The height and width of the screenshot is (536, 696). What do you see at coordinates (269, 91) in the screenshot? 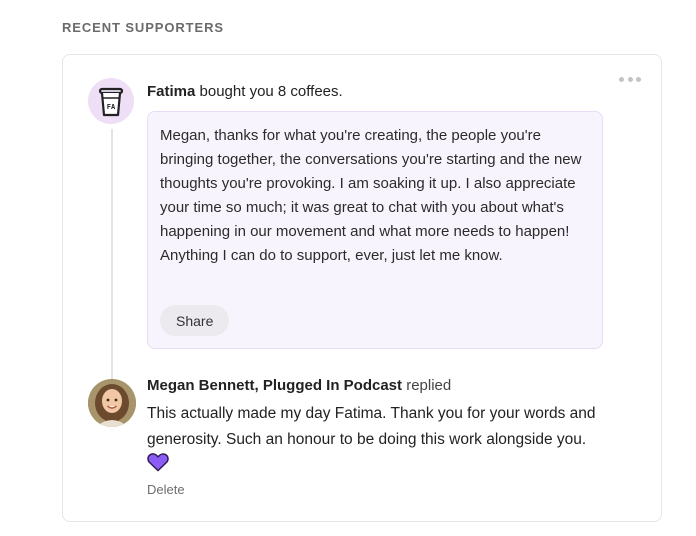
I see `supporter-action: bought you 8 coffees.` at bounding box center [269, 91].